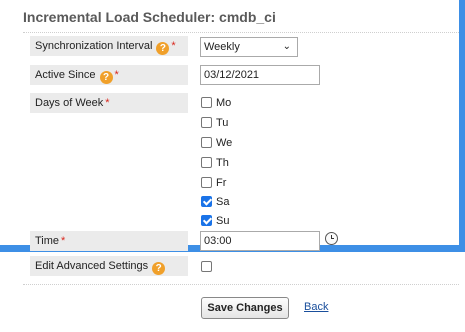 The width and height of the screenshot is (465, 332). I want to click on days-of-week-label: Days of Week, so click(69, 103).